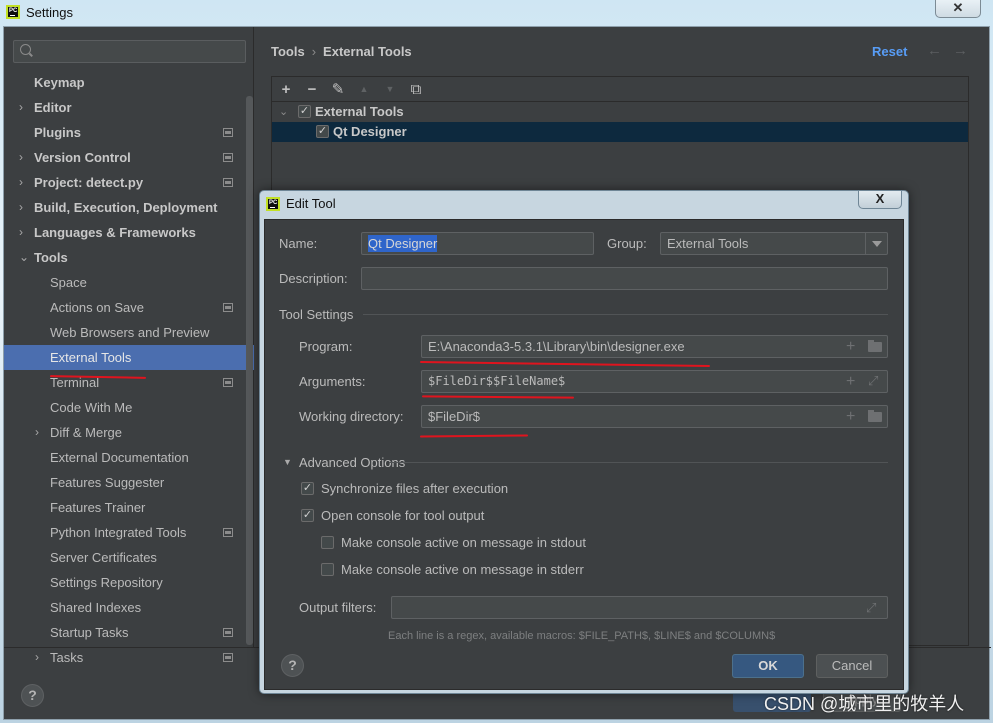  What do you see at coordinates (774, 243) in the screenshot?
I see `group-select: External Tools` at bounding box center [774, 243].